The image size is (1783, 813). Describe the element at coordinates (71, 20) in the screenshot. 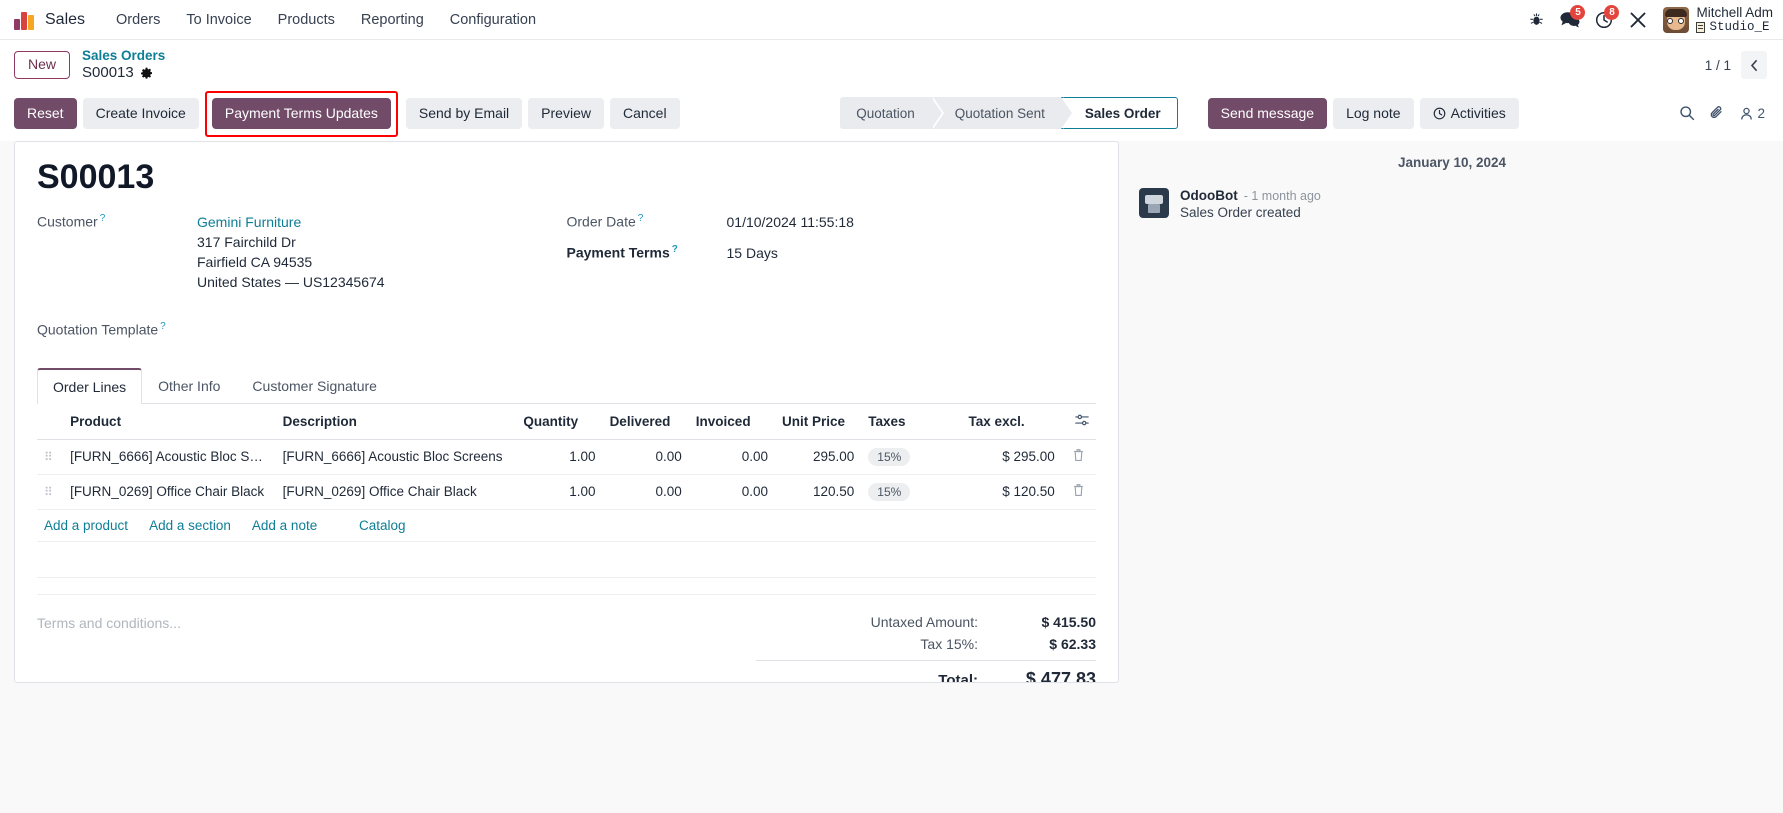

I see `app-name-menu: Sales` at that location.